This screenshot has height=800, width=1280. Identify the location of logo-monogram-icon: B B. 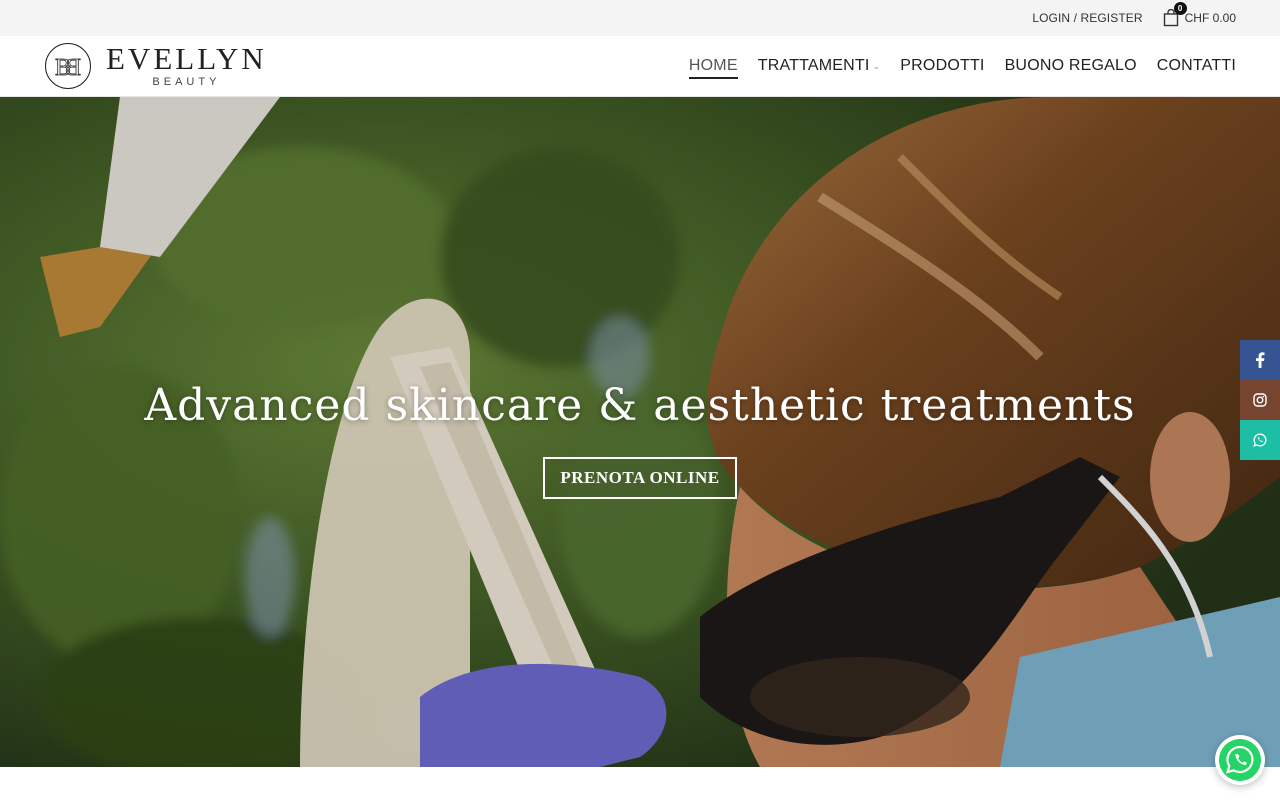
(68, 66).